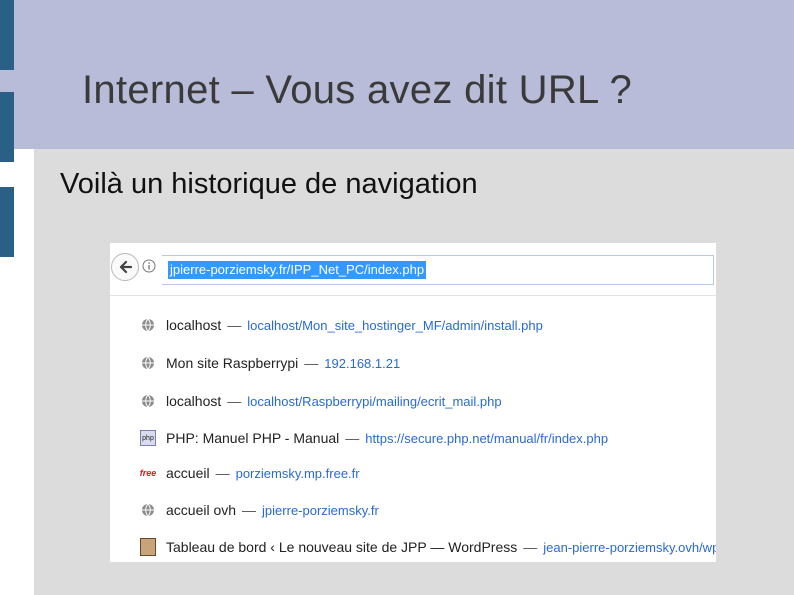  I want to click on php-icon: php, so click(148, 438).